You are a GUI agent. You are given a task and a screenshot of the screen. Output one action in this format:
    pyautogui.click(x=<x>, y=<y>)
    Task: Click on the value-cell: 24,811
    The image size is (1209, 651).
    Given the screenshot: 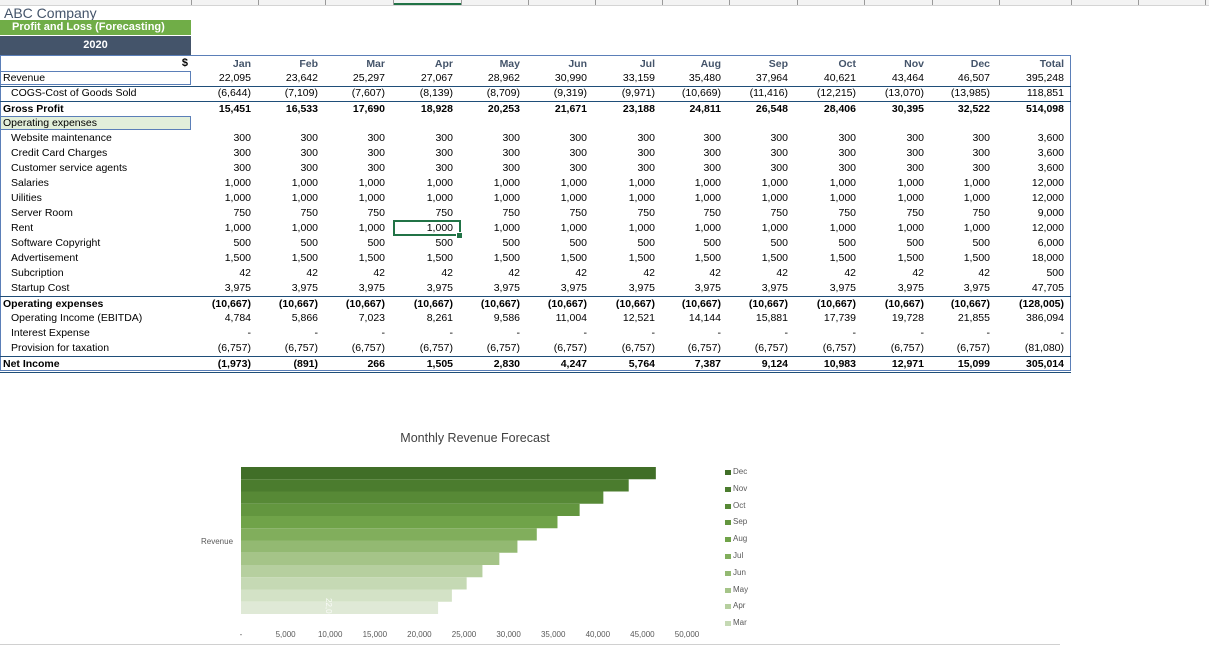 What is the action you would take?
    pyautogui.click(x=691, y=109)
    